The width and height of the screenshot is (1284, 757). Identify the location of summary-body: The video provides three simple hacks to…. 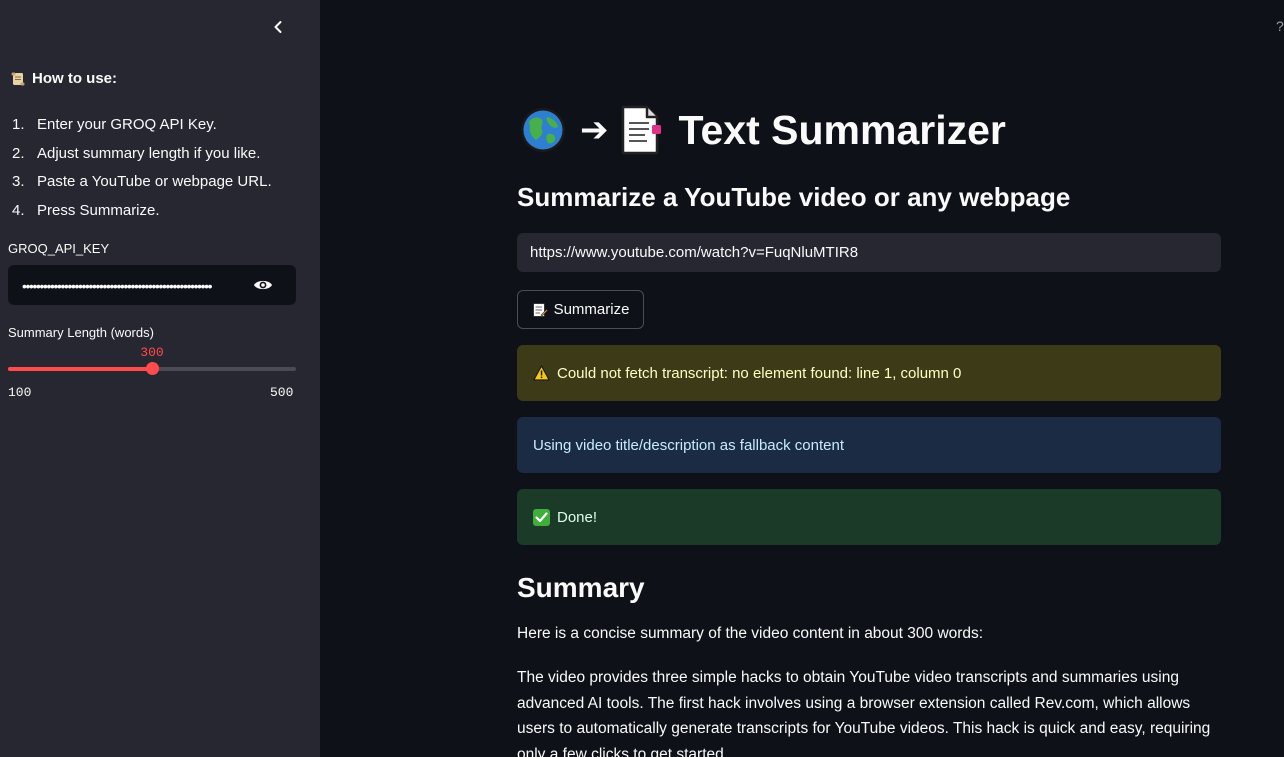
(864, 713).